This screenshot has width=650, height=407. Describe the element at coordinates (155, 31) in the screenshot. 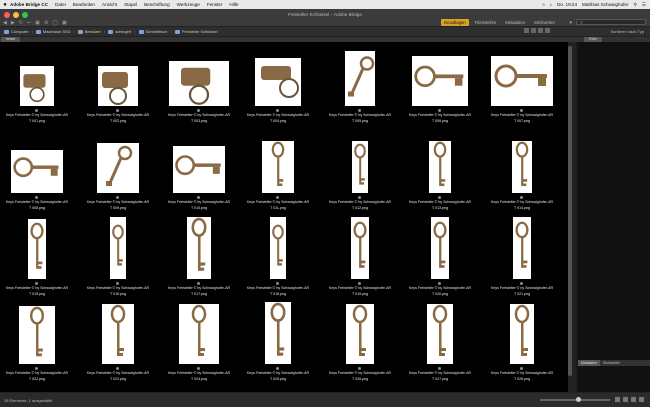

I see `crumb-schreibtisch: Schreibtisch ›` at that location.